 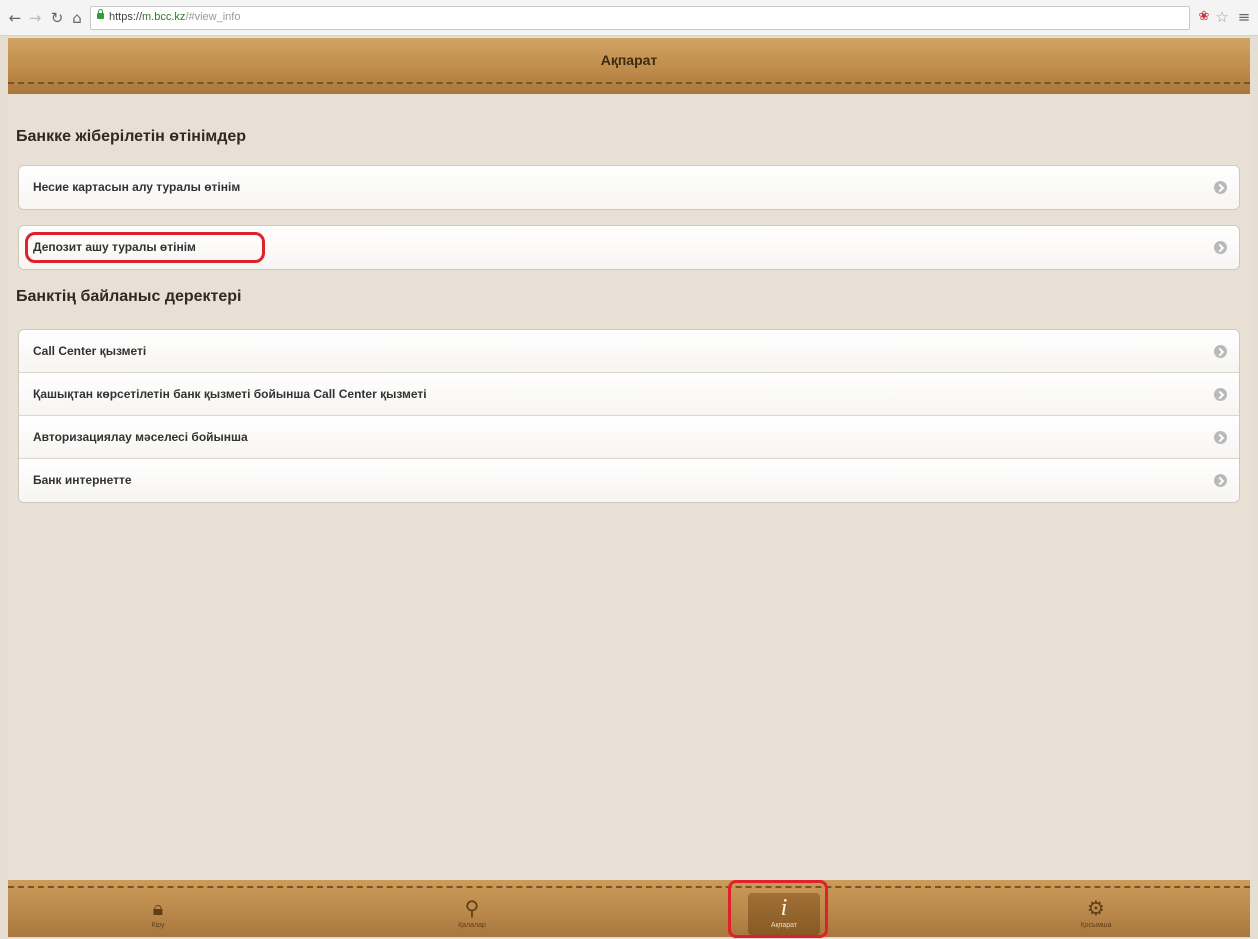 What do you see at coordinates (213, 17) in the screenshot?
I see `url-path: /#view_info` at bounding box center [213, 17].